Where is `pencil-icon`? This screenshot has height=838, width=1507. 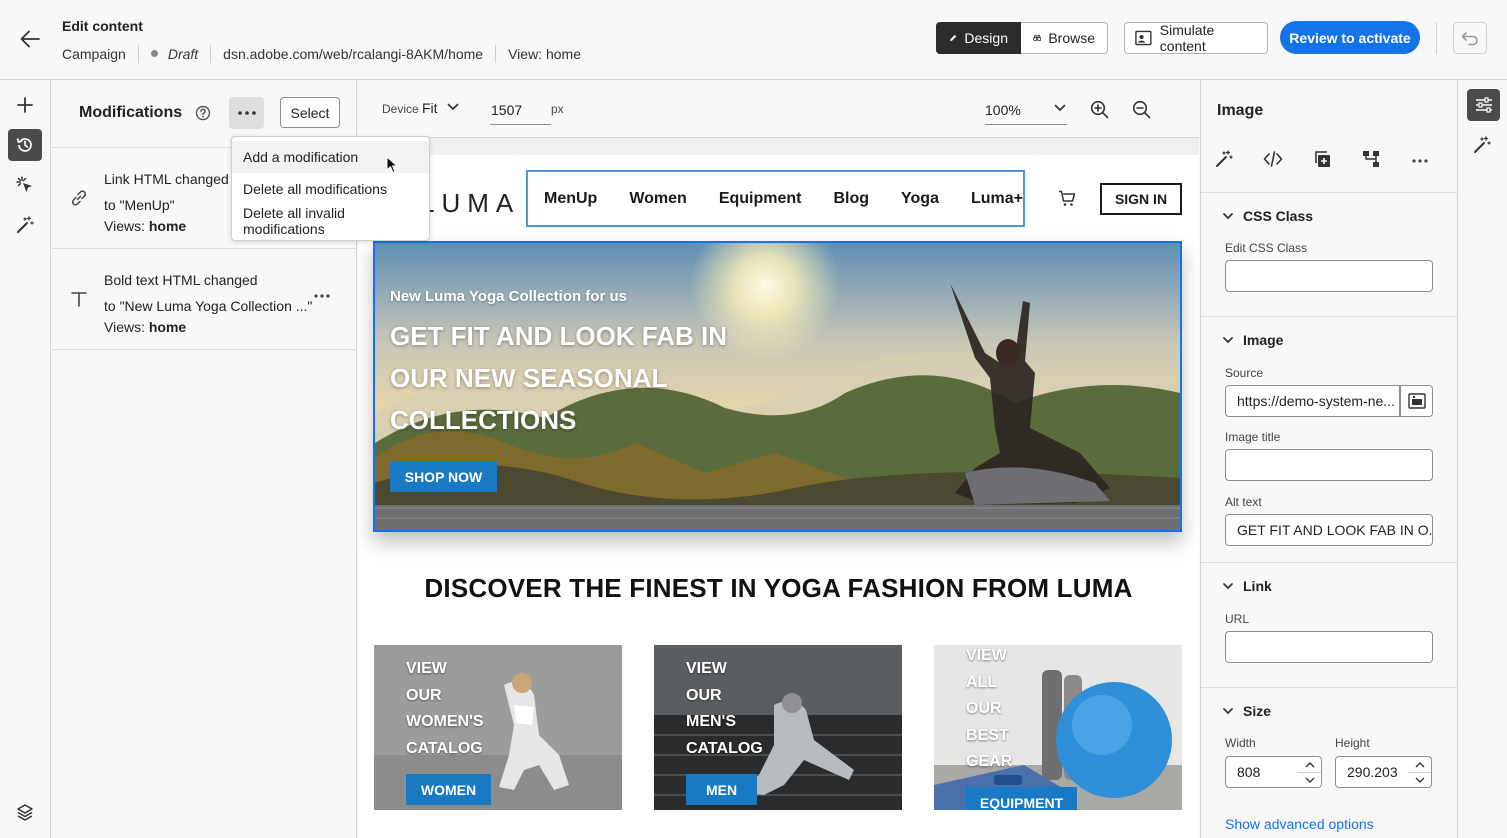 pencil-icon is located at coordinates (953, 38).